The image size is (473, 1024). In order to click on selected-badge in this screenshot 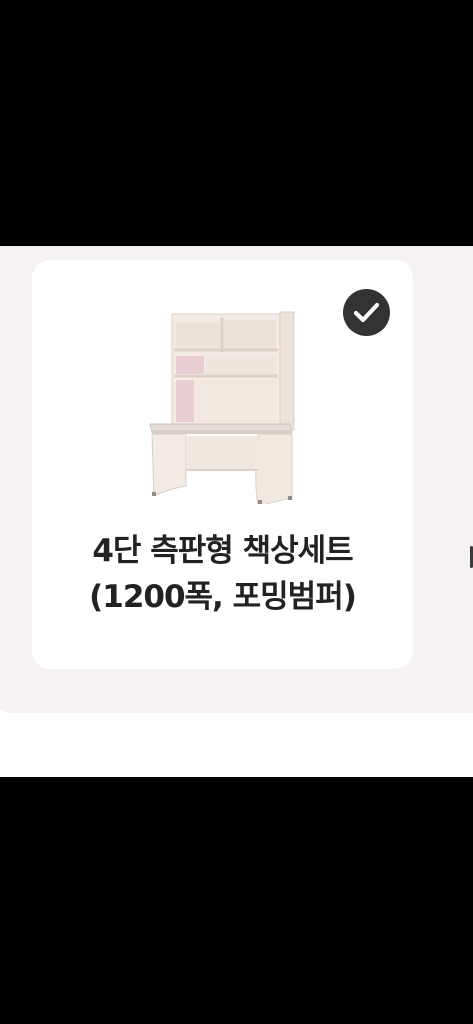, I will do `click(366, 312)`.